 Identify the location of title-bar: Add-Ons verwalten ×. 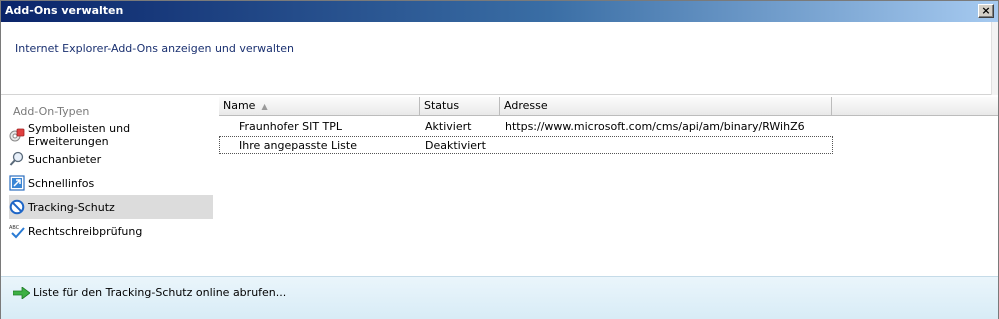
(499, 11).